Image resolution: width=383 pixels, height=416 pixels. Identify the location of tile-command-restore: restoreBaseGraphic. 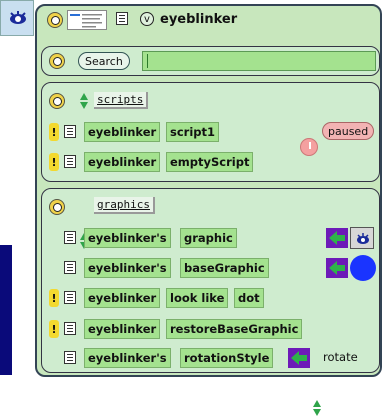
(234, 329).